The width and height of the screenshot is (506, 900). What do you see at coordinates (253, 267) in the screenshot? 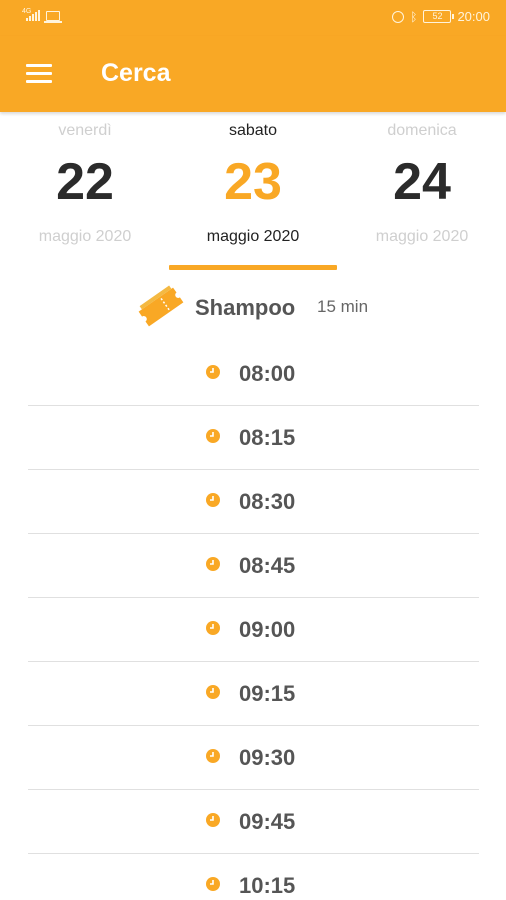
I see `selected-day-indicator` at bounding box center [253, 267].